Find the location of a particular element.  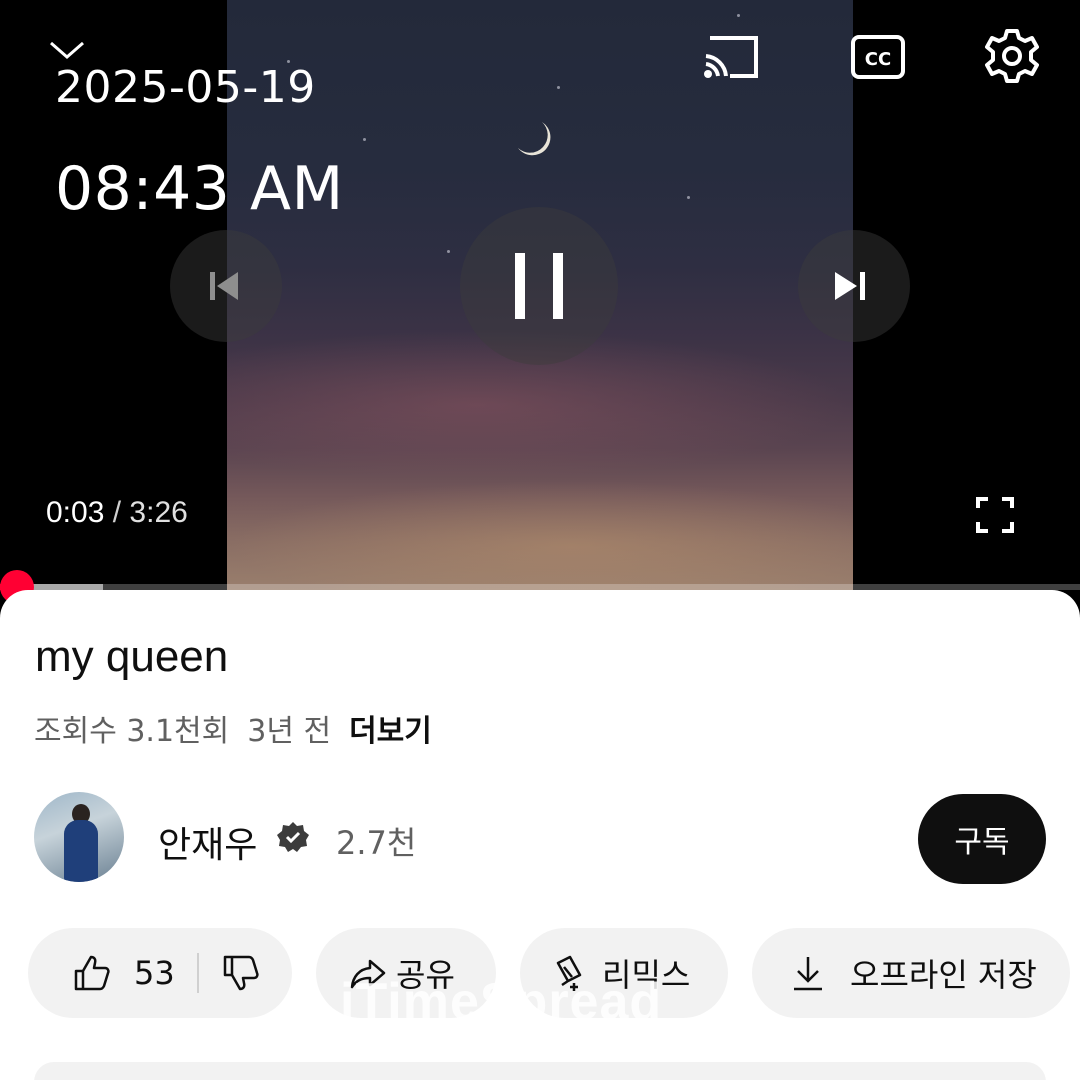

date-overlay: 2025-05-19 is located at coordinates (185, 87).